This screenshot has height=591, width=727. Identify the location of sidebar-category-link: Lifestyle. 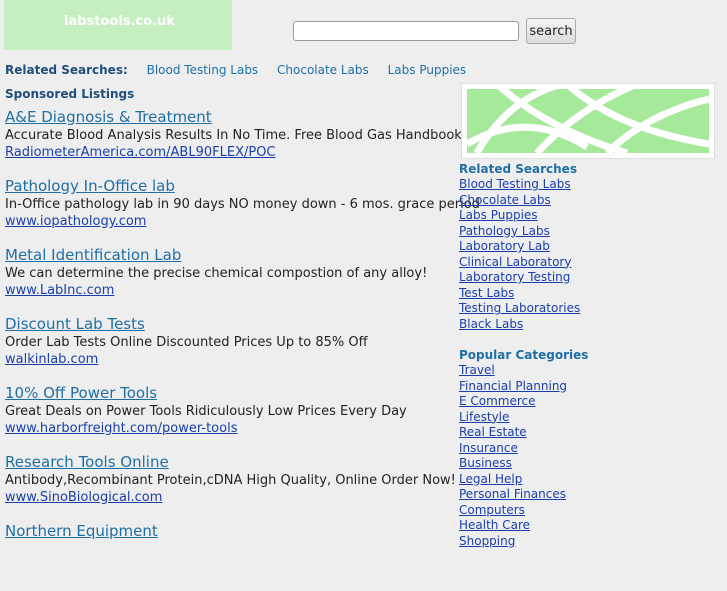
(523, 418).